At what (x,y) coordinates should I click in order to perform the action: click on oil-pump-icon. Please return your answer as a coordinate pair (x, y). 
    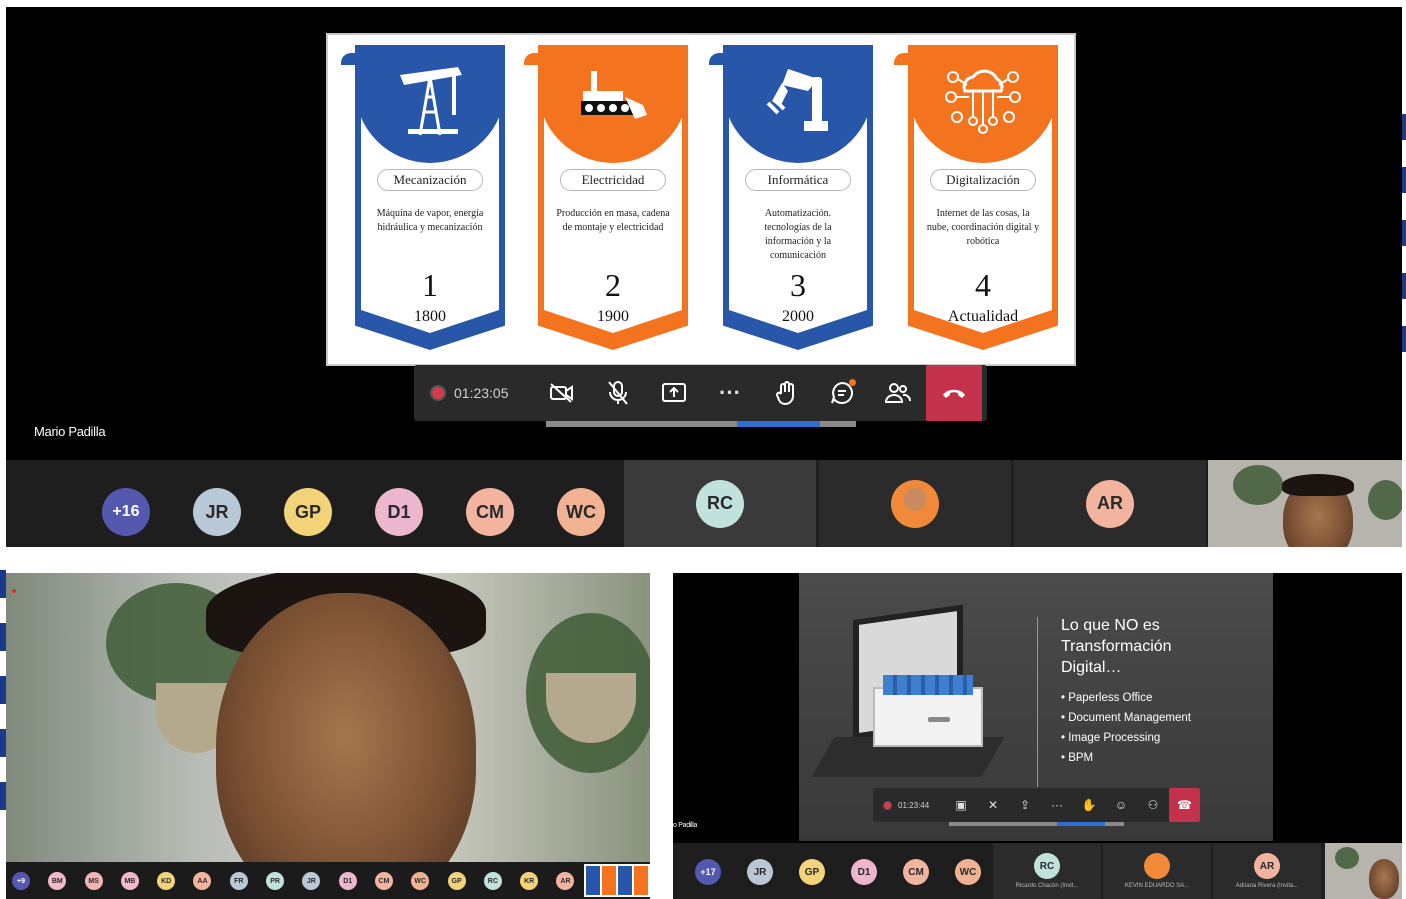
    Looking at the image, I should click on (430, 97).